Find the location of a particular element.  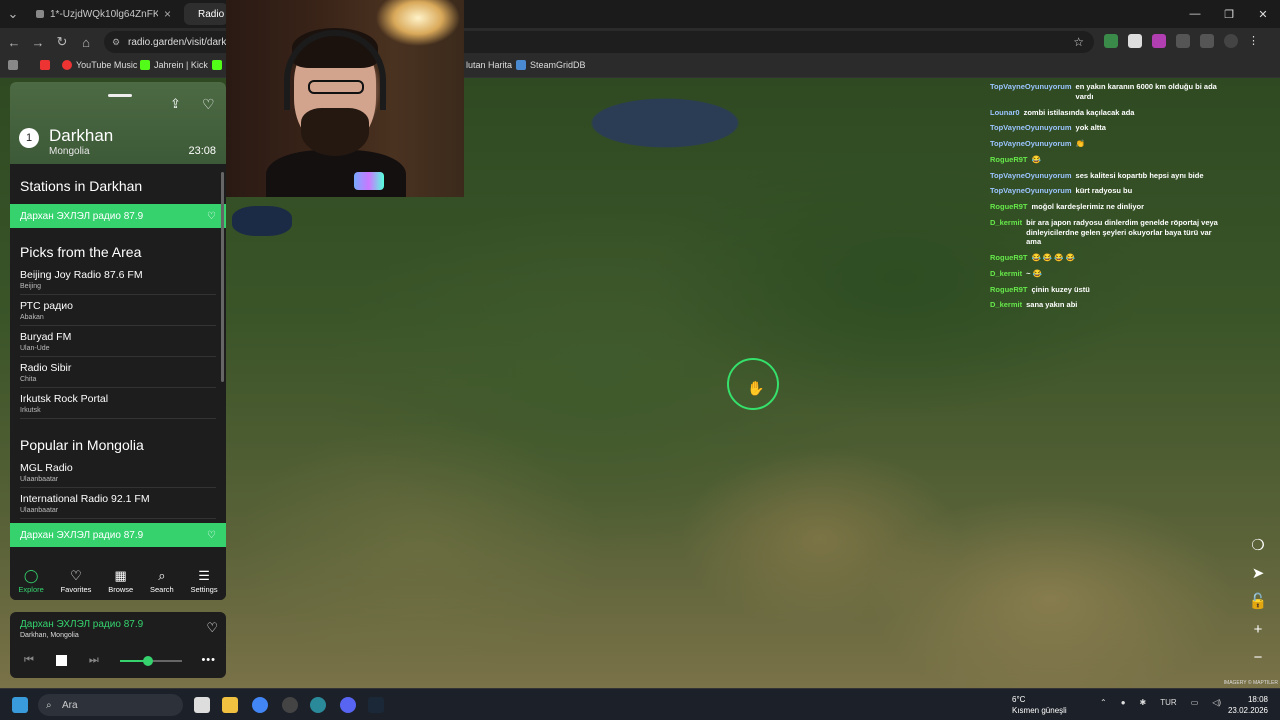

share-icon: ⇪ is located at coordinates (175, 104).